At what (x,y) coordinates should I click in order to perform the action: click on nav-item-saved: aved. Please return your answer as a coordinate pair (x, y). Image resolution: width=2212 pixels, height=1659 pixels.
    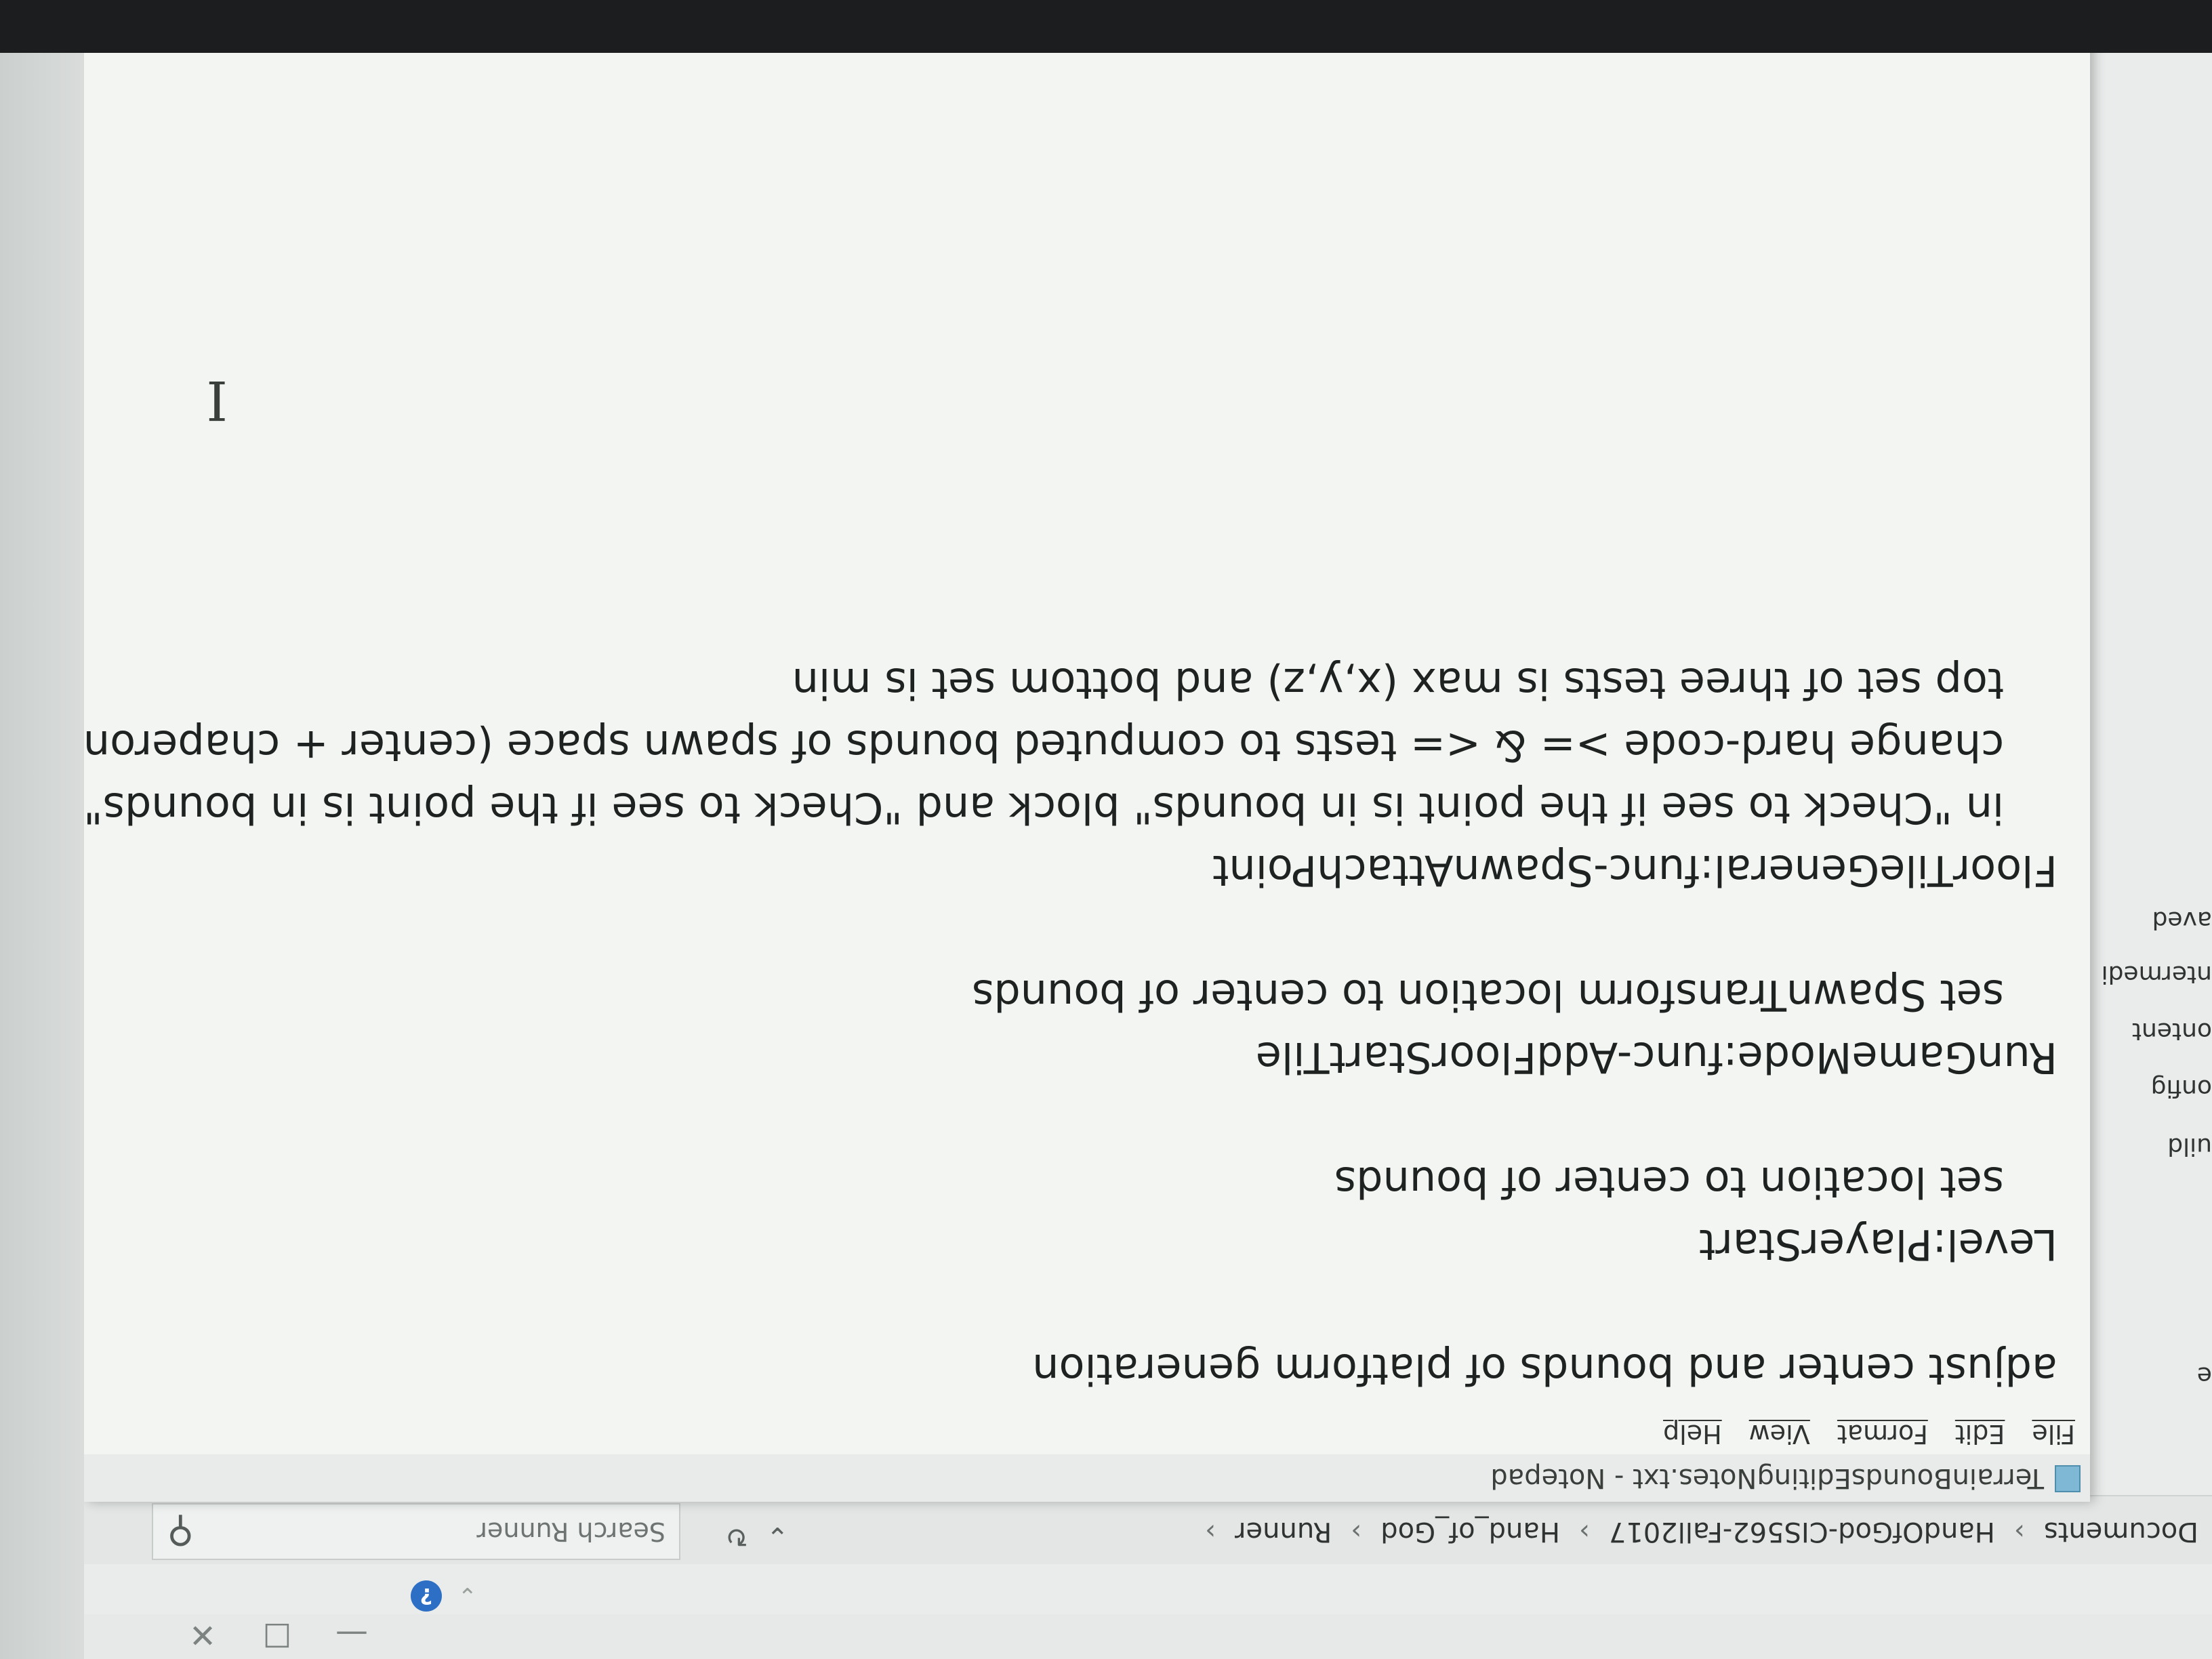
    Looking at the image, I should click on (2182, 920).